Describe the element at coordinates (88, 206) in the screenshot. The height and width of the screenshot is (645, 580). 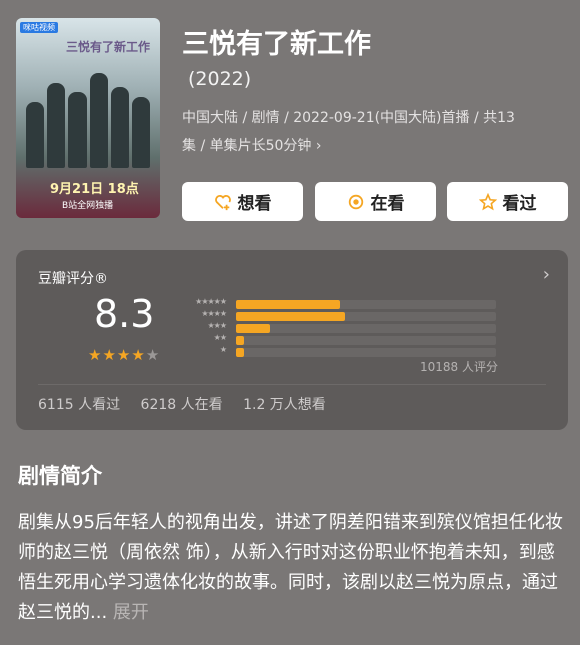
I see `poster-subtitle: B站全网独播` at that location.